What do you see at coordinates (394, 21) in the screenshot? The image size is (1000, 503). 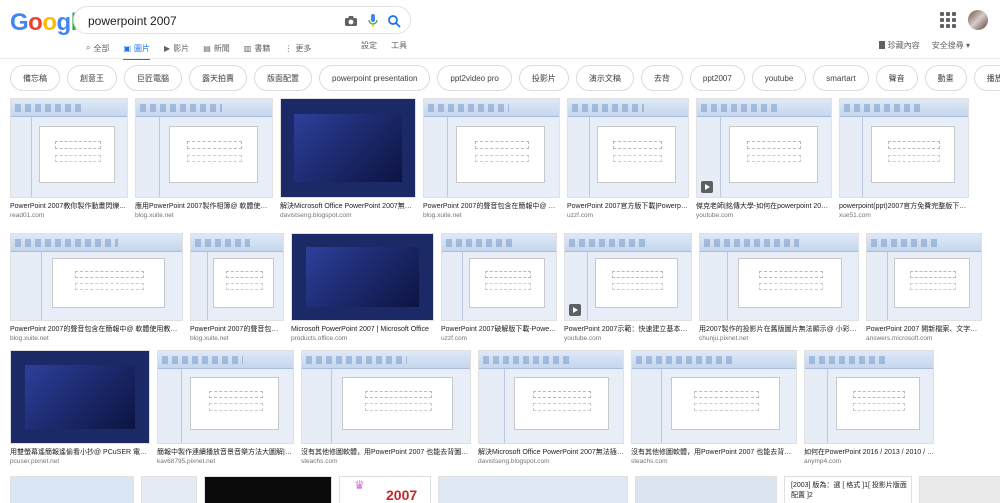 I see `search-icon` at bounding box center [394, 21].